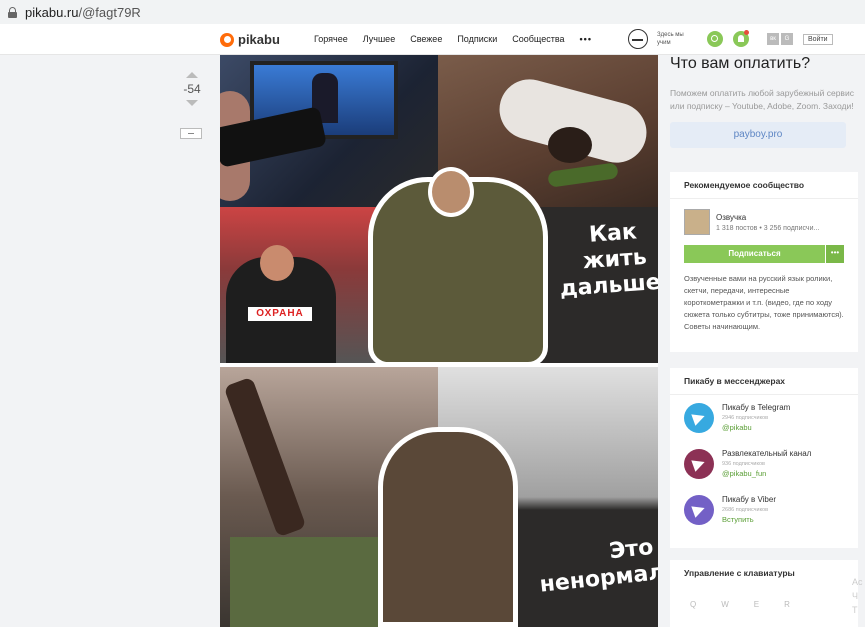 The width and height of the screenshot is (865, 627). What do you see at coordinates (699, 464) in the screenshot?
I see `telegram-fun-icon` at bounding box center [699, 464].